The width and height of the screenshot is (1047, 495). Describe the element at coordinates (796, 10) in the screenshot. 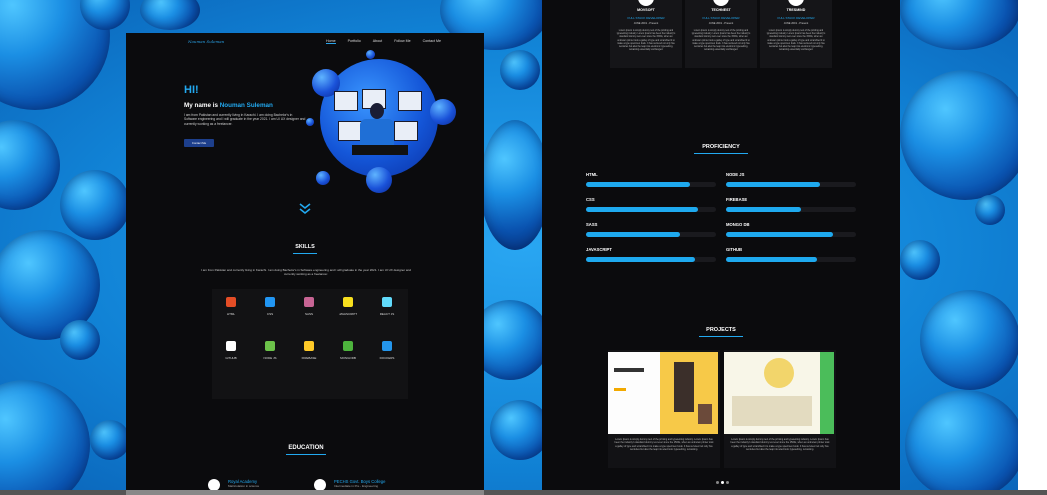

I see `experience-company: TRESMIND` at that location.